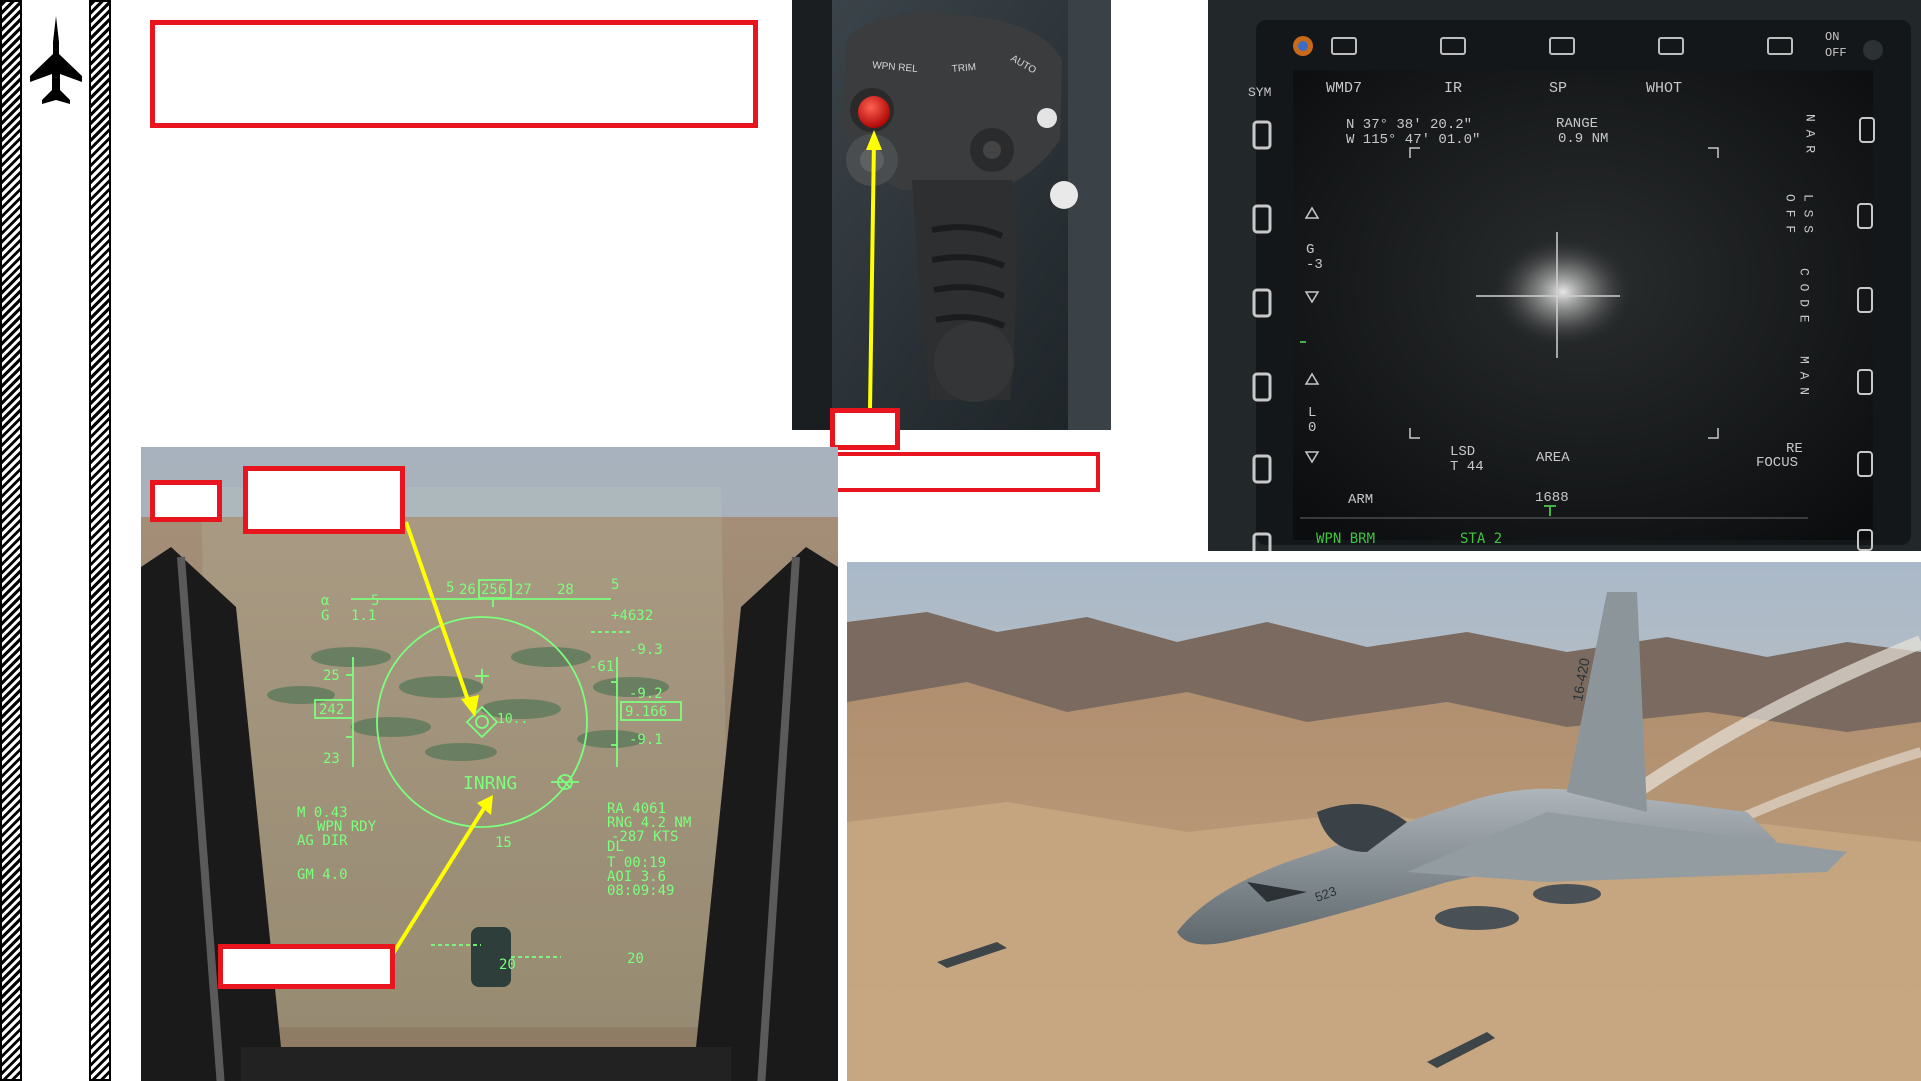 Image resolution: width=1921 pixels, height=1081 pixels. Describe the element at coordinates (1804, 295) in the screenshot. I see `mfd-right-code: C O D E` at that location.